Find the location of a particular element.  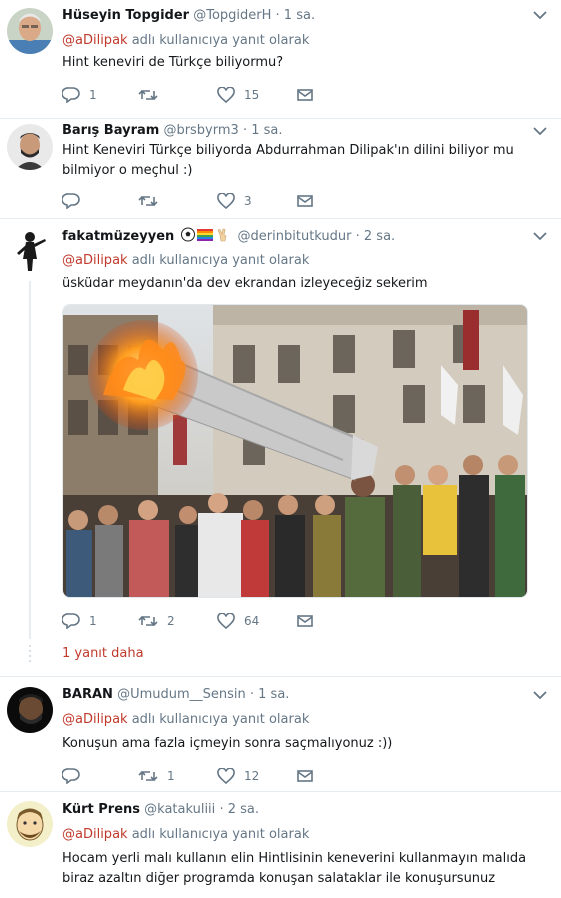

tweet-header: Kürt Prens @katakuliii · 2 sa. is located at coordinates (296, 810).